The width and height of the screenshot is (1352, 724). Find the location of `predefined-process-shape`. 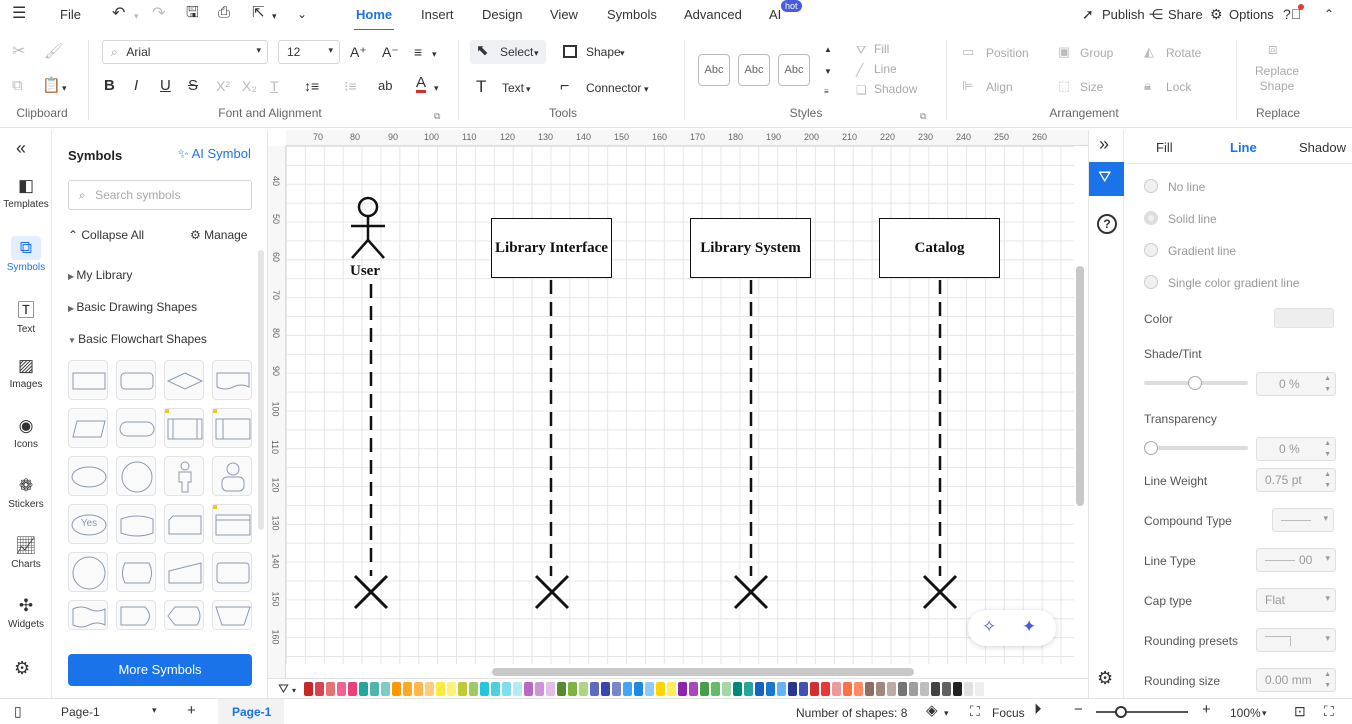

predefined-process-shape is located at coordinates (184, 428).